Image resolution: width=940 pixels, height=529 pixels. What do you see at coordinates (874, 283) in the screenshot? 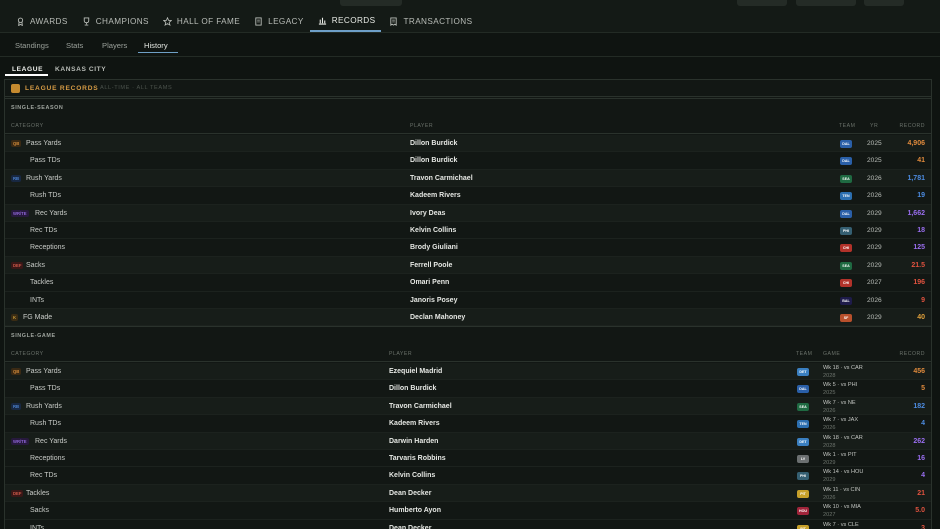
I see `record-year: 2027` at bounding box center [874, 283].